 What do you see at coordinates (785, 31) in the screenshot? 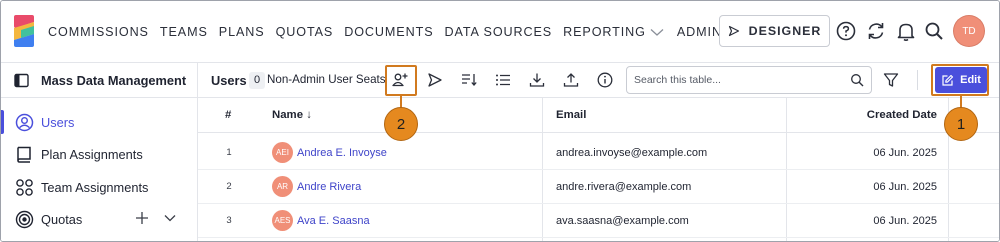
I see `designer-label: DESIGNER` at bounding box center [785, 31].